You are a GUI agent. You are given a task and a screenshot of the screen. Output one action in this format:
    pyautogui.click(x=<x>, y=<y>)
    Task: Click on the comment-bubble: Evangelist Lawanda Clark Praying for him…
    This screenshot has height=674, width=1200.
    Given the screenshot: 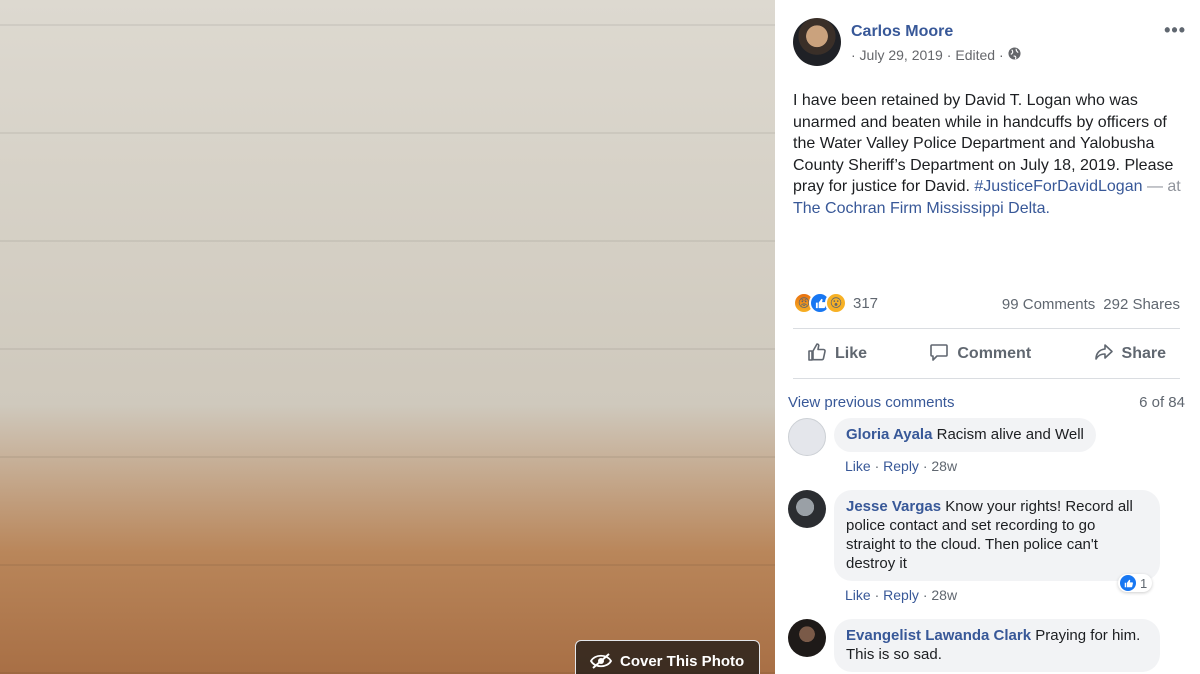 What is the action you would take?
    pyautogui.click(x=997, y=645)
    